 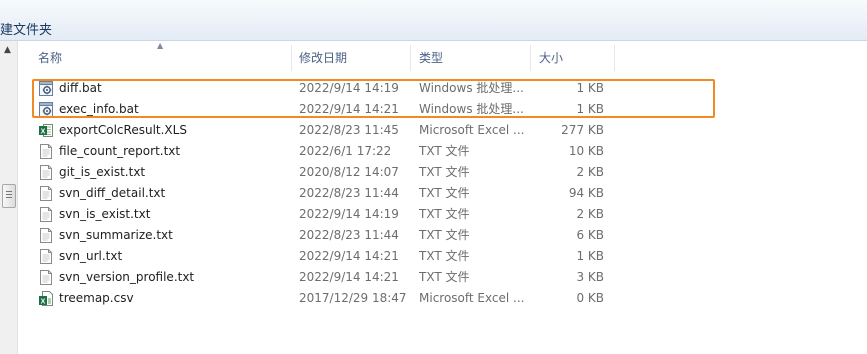 What do you see at coordinates (91, 256) in the screenshot?
I see `file-name: svn_url.txt` at bounding box center [91, 256].